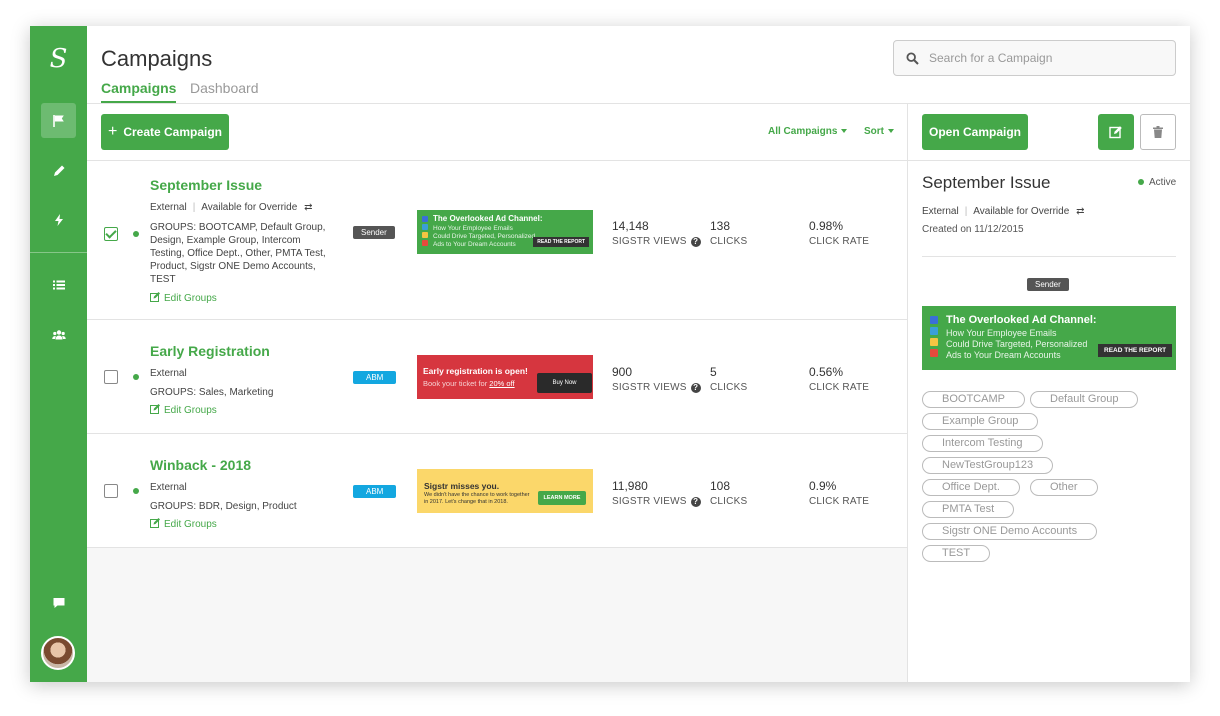  I want to click on create-campaign-label: Create Campaign, so click(173, 132).